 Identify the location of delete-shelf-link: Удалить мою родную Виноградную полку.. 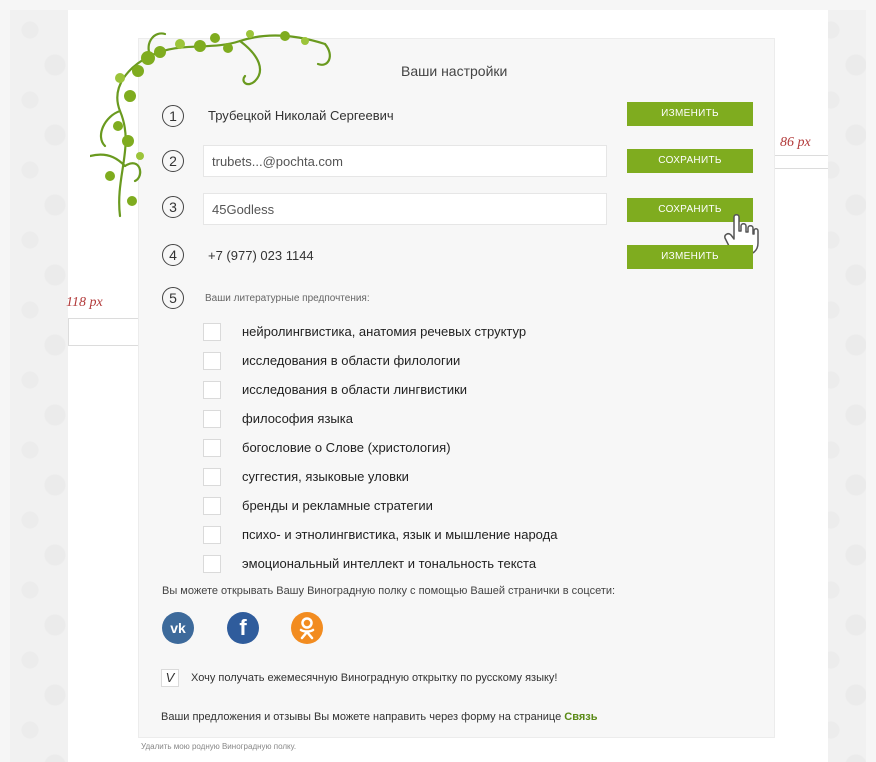
(218, 746).